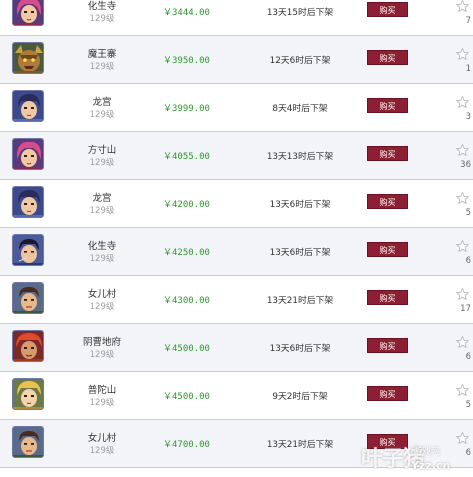 This screenshot has width=473, height=477. Describe the element at coordinates (236, 396) in the screenshot. I see `table-row: 普陀山 129级 ￥4500.00 9天2时后下架 购买 5` at that location.